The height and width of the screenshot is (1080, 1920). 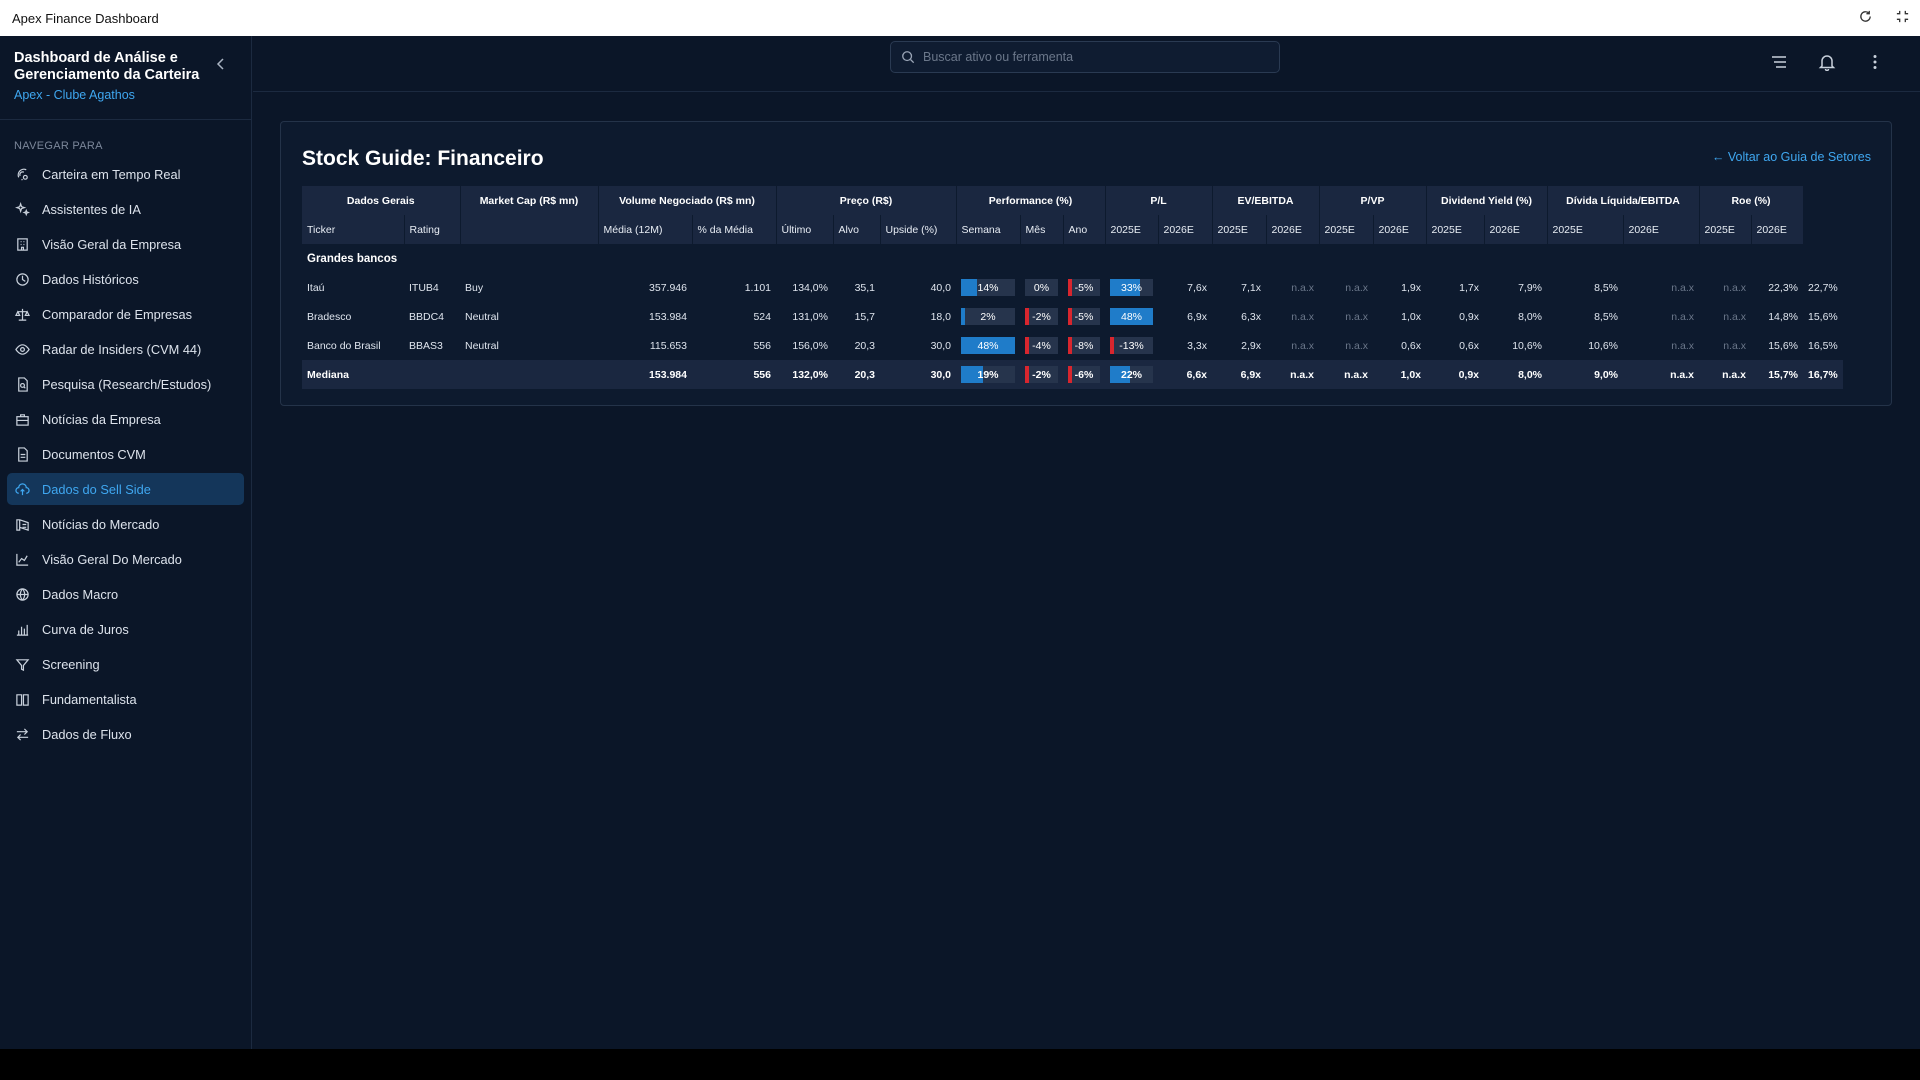 I want to click on sidebar-item-label: Visão Geral da Empresa, so click(x=112, y=244).